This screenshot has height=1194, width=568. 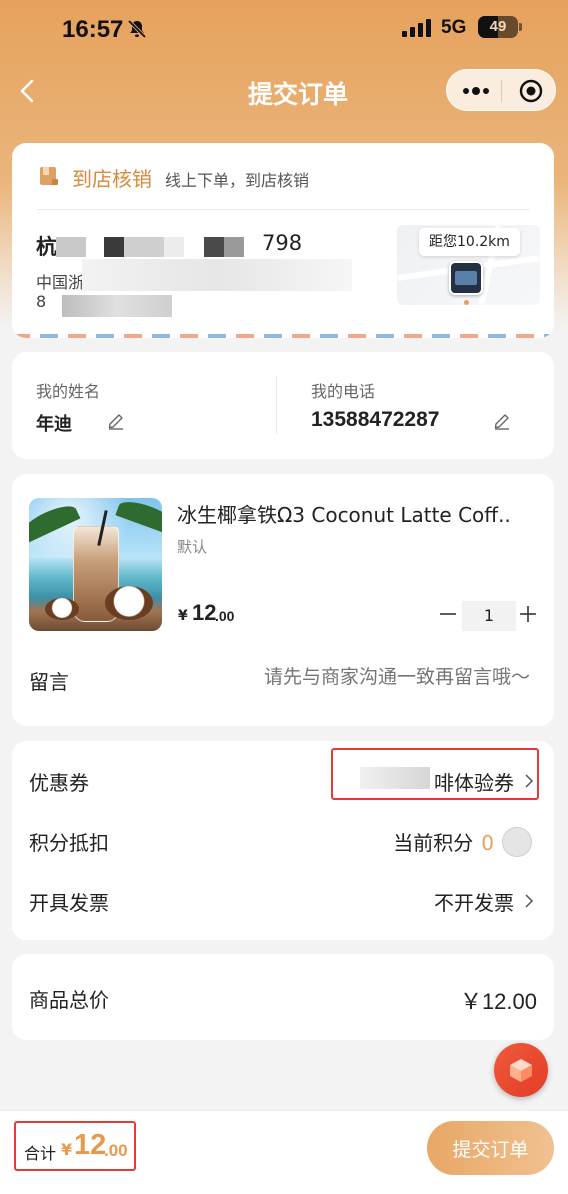 I want to click on message-label: 留言, so click(x=49, y=682).